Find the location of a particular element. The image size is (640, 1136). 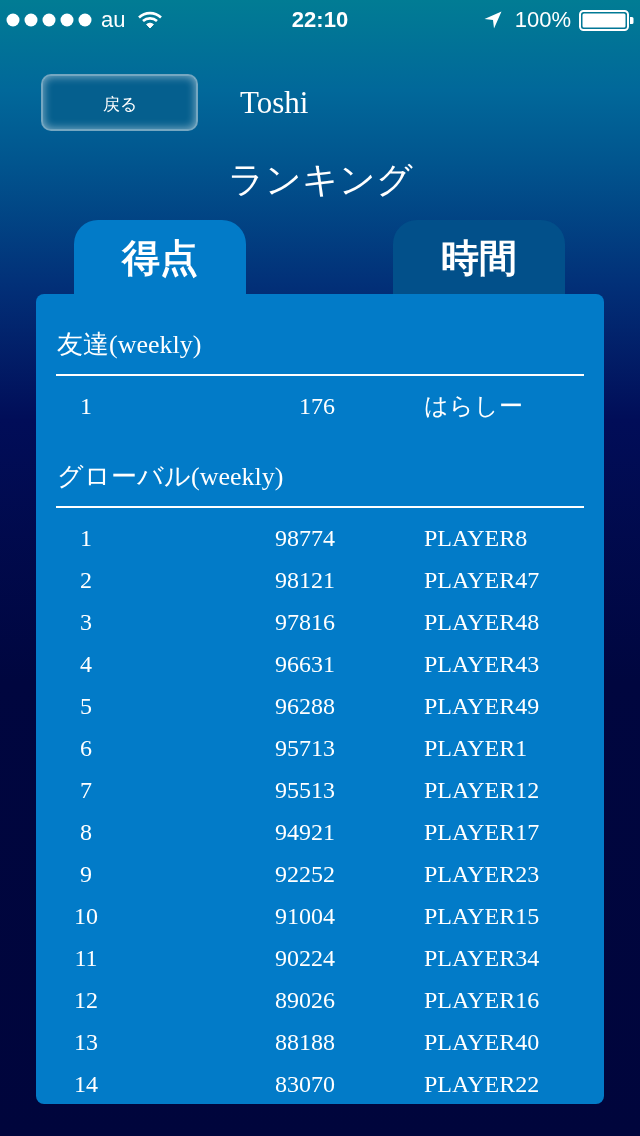

battery-percent: 100% is located at coordinates (542, 20).